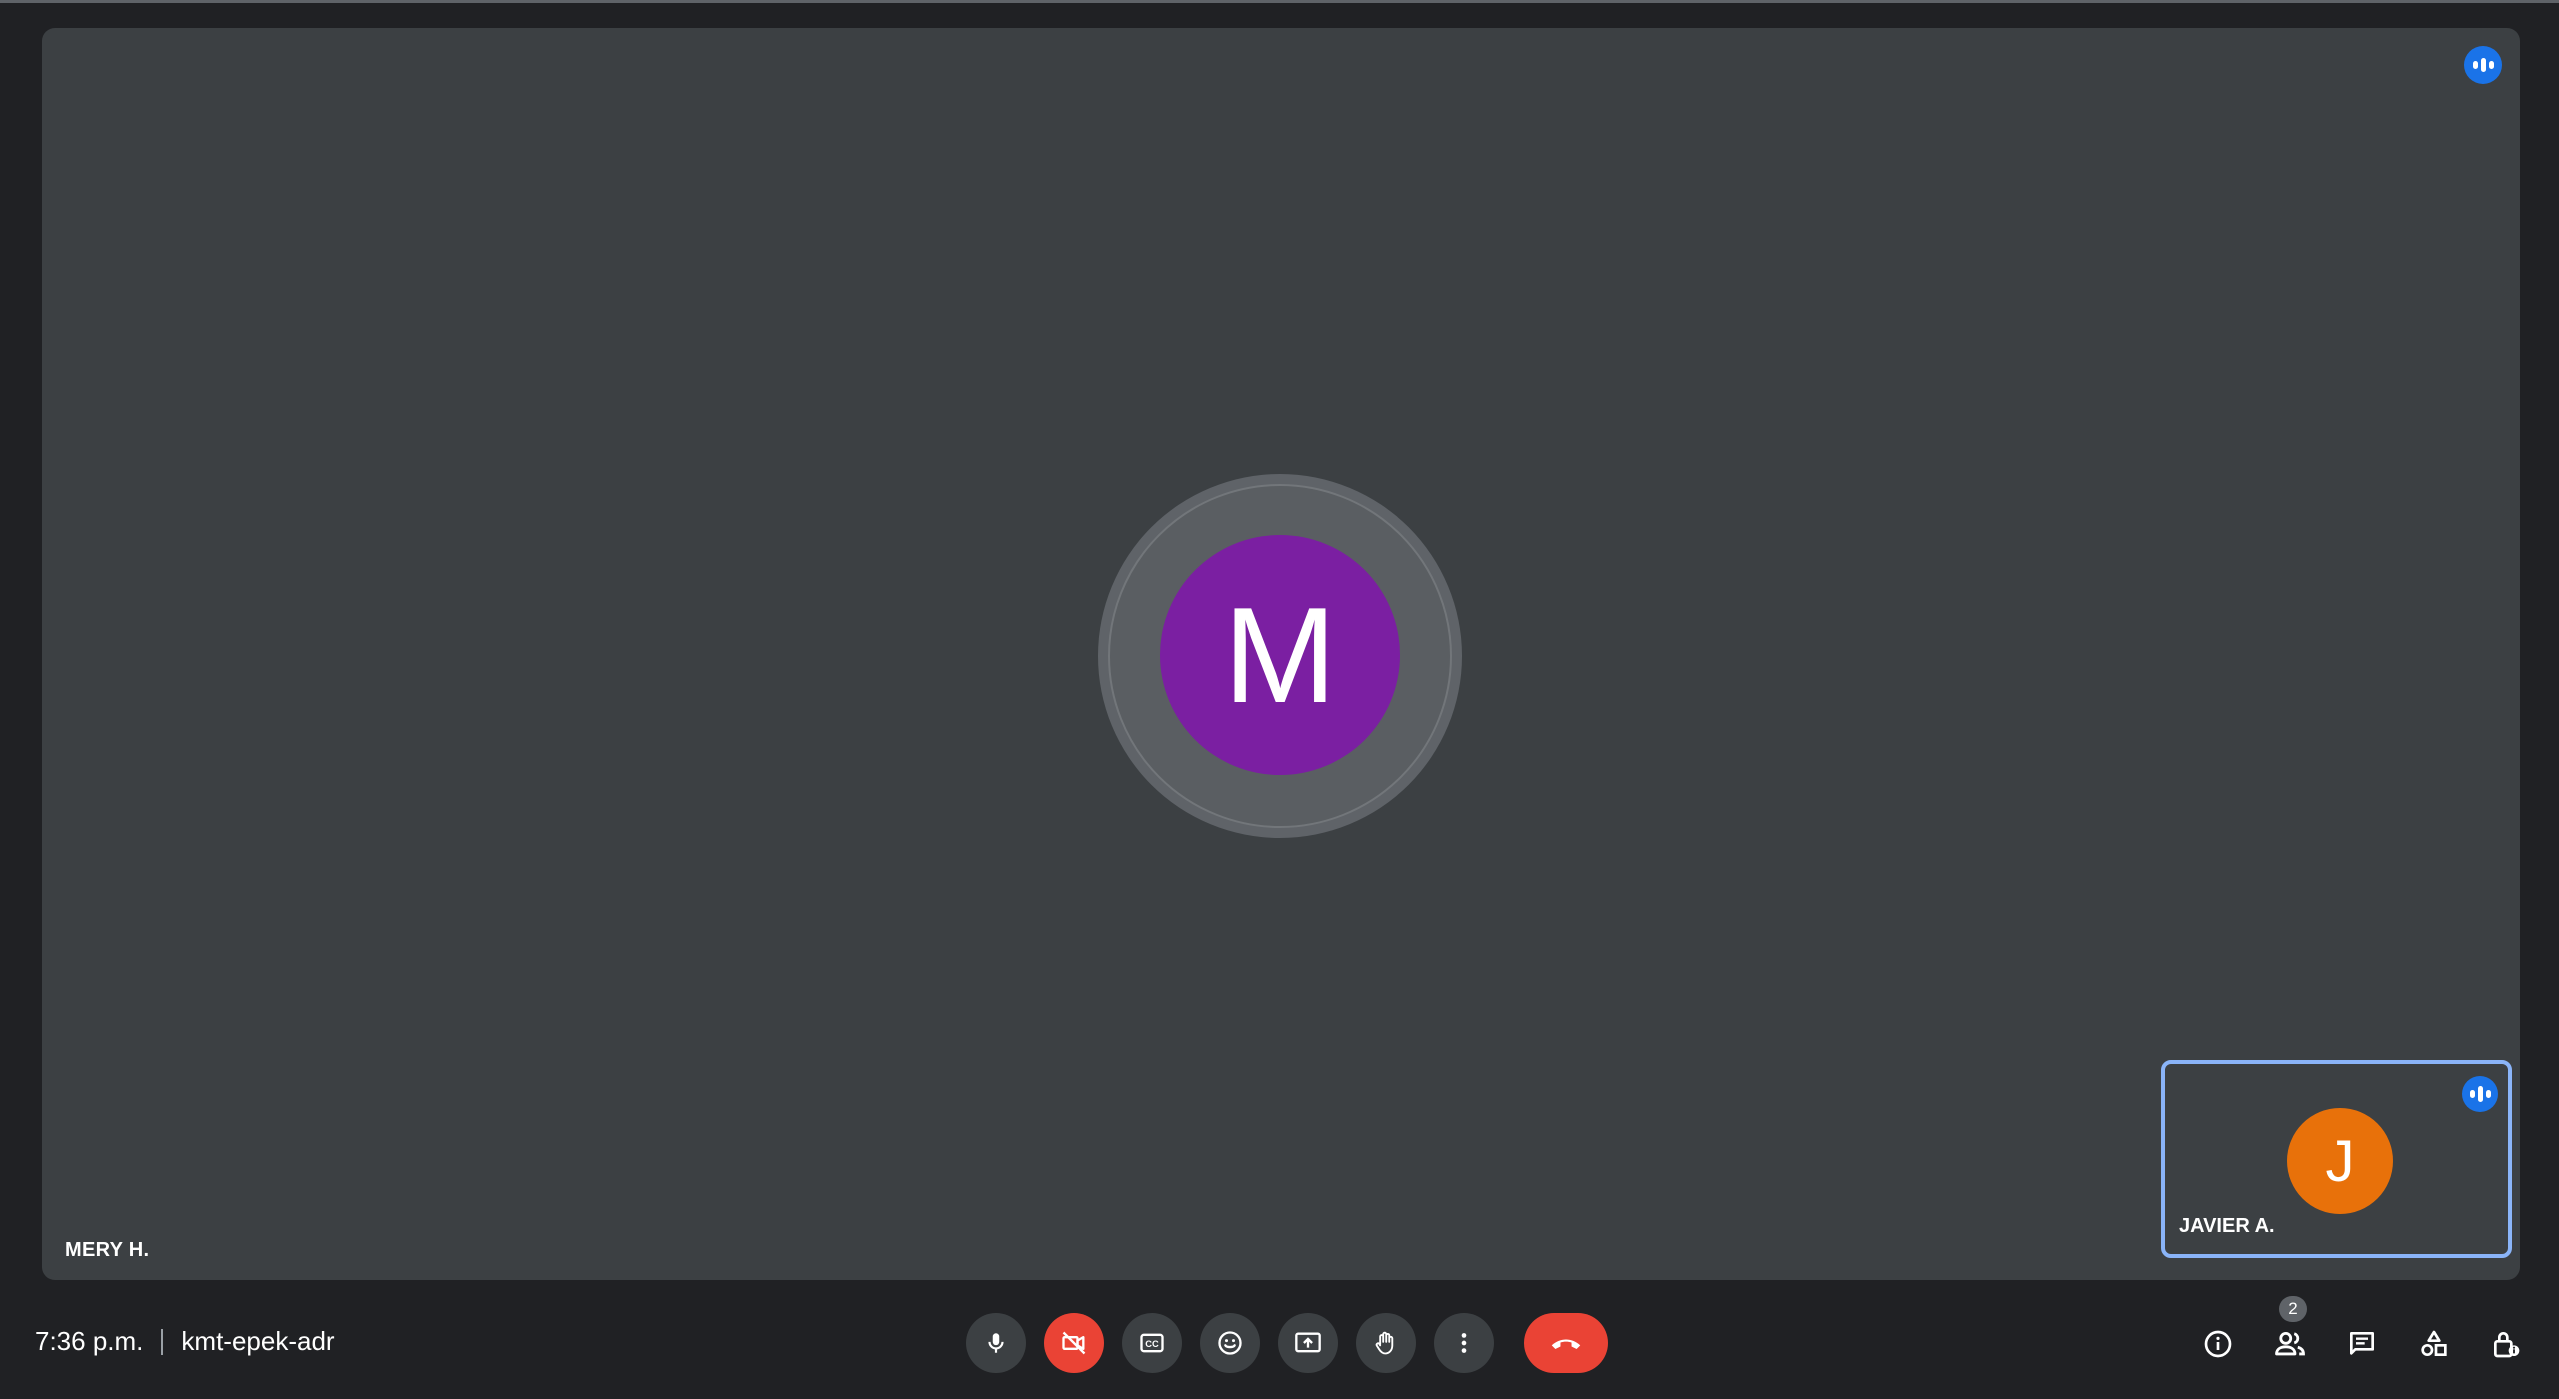  I want to click on chat-icon, so click(2362, 1343).